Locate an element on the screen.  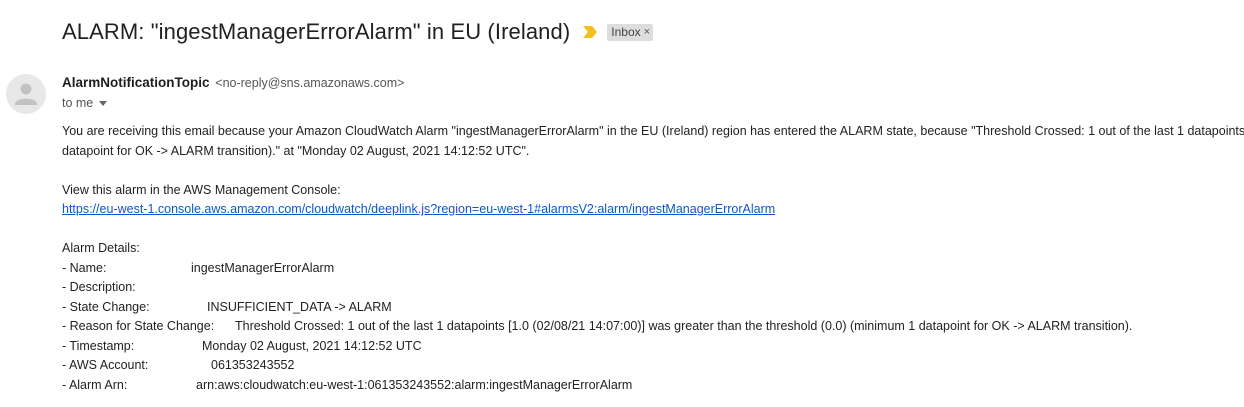
remove-label-icon: × is located at coordinates (647, 32).